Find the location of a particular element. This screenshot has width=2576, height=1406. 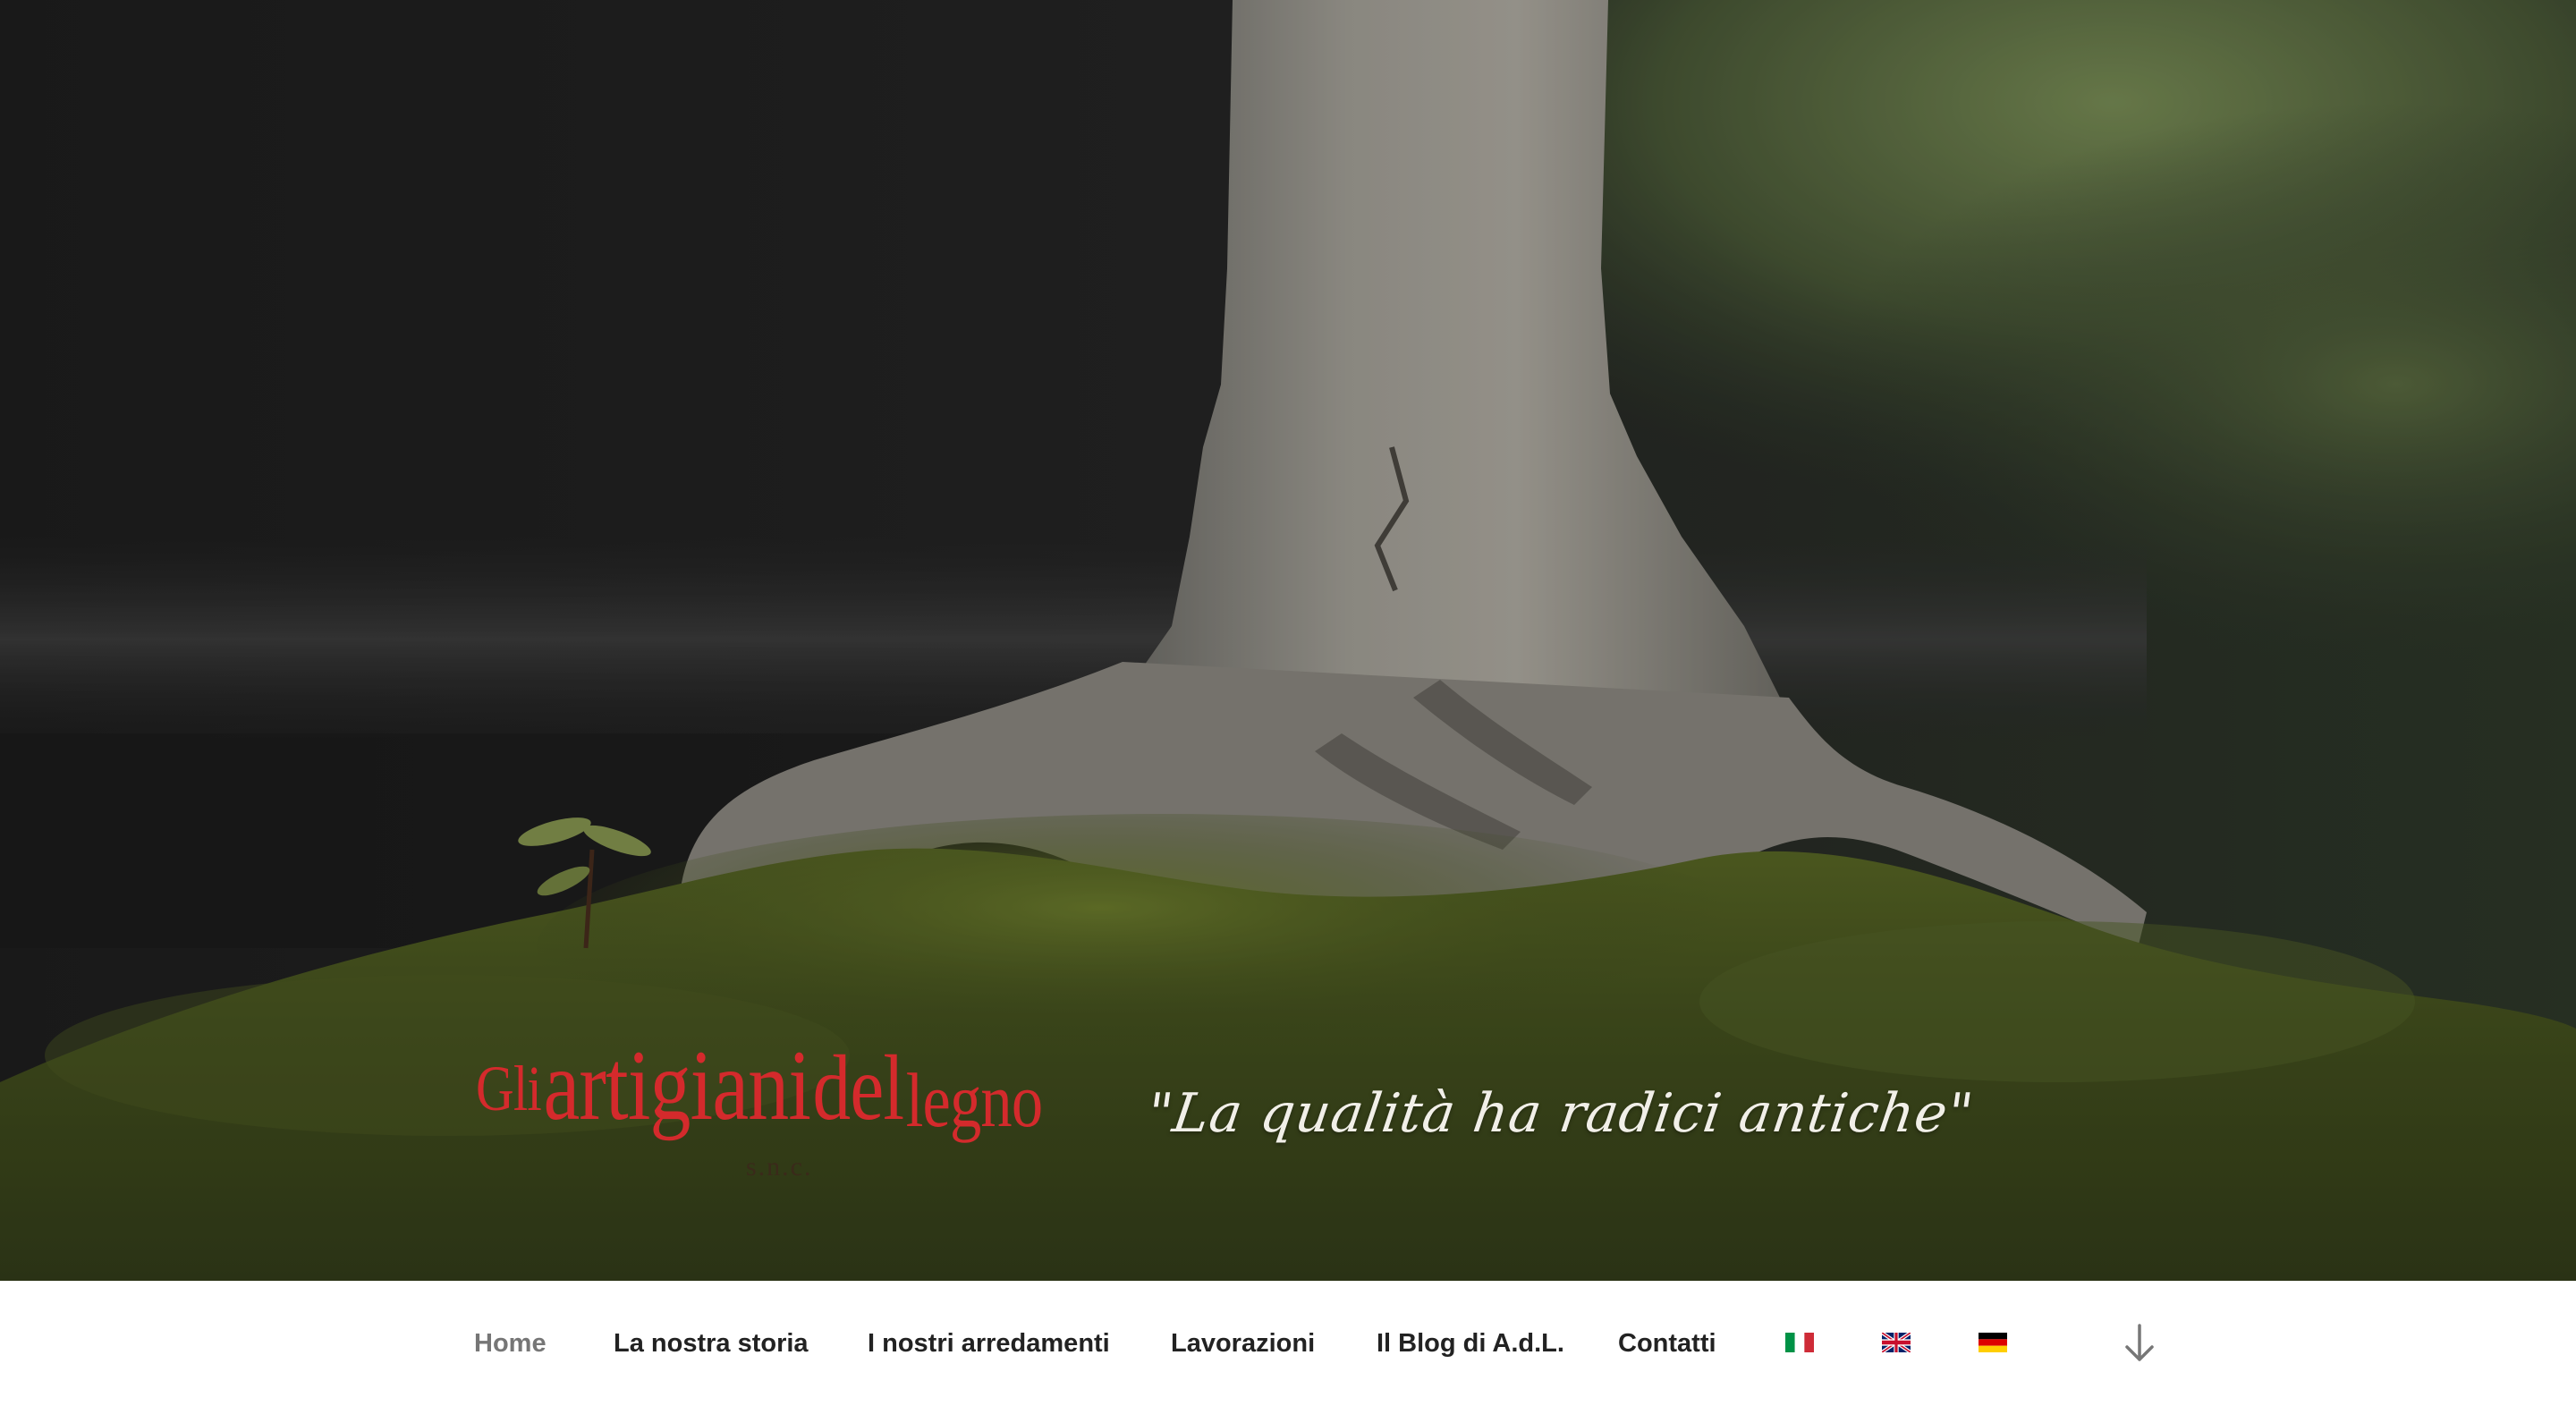

uk-flag-icon is located at coordinates (1896, 1343).